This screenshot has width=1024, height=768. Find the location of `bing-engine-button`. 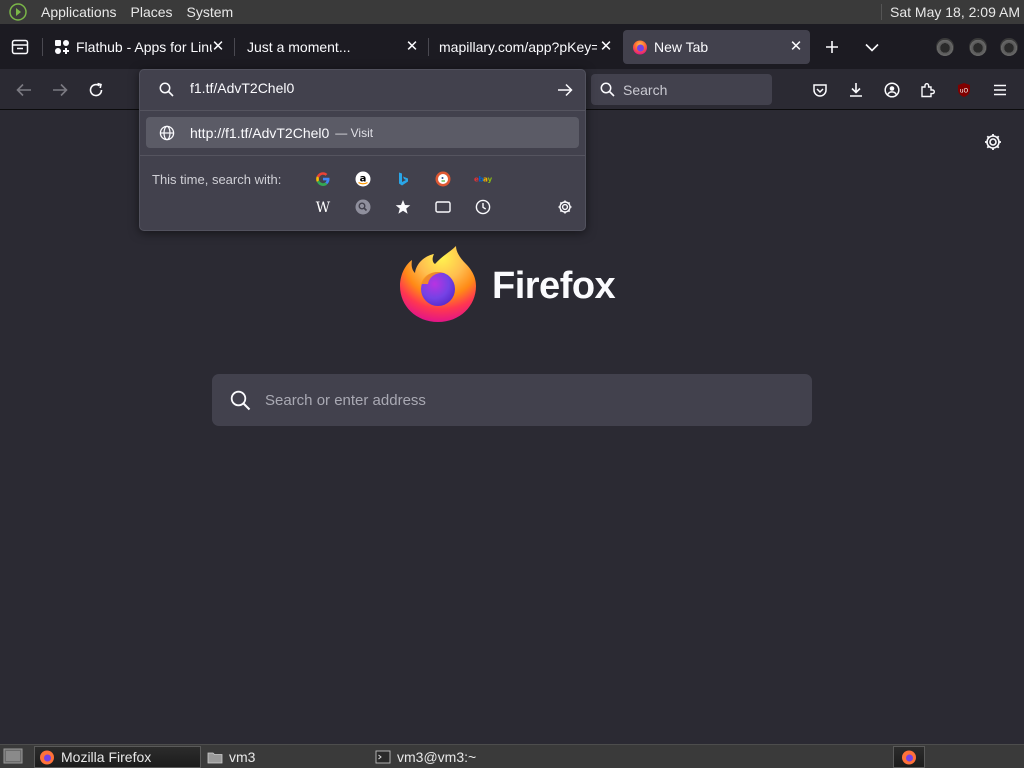

bing-engine-button is located at coordinates (403, 179).